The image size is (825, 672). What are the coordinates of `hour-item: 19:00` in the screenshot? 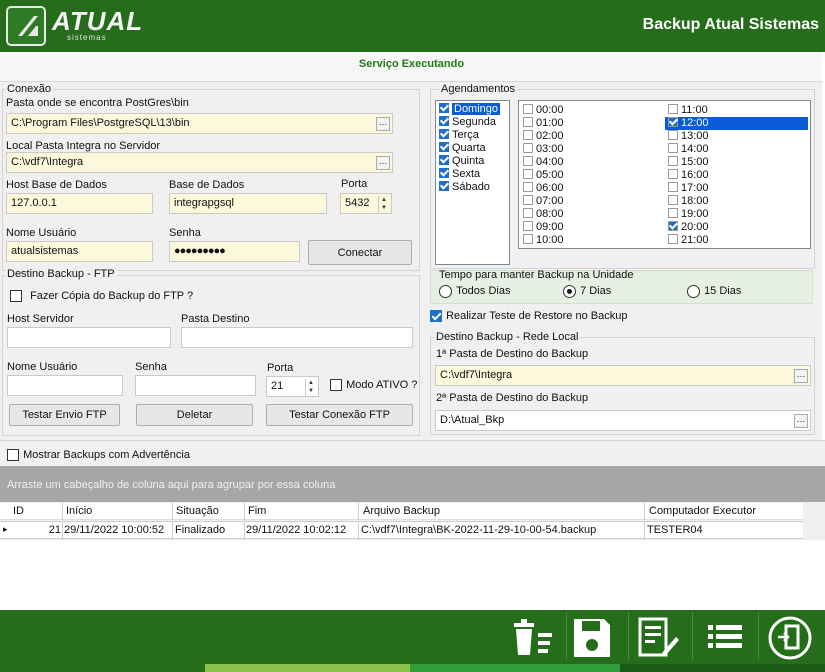 It's located at (736, 214).